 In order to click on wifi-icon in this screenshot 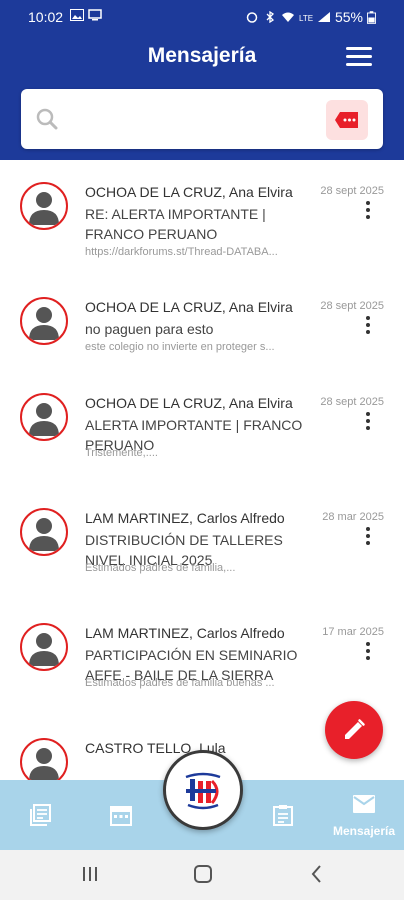, I will do `click(287, 17)`.